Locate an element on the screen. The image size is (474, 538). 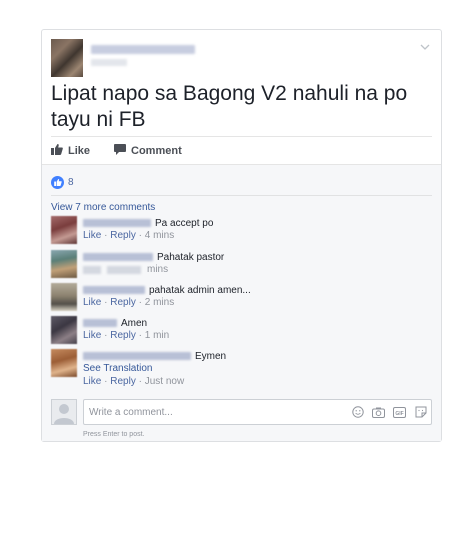
comment-meta: Like · Reply · 4 mins is located at coordinates (128, 235).